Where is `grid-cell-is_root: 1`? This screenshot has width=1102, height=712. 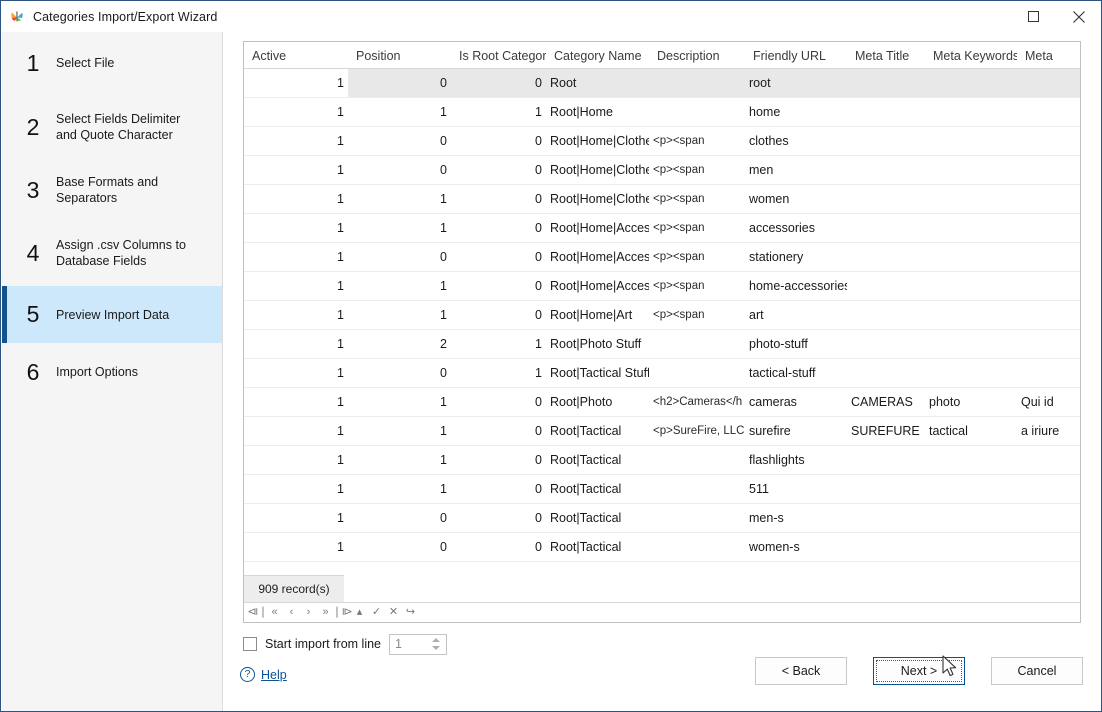
grid-cell-is_root: 1 is located at coordinates (498, 112).